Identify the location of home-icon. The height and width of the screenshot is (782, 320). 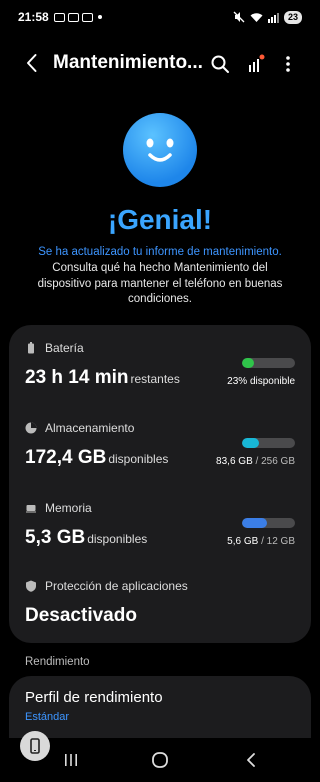
(160, 760).